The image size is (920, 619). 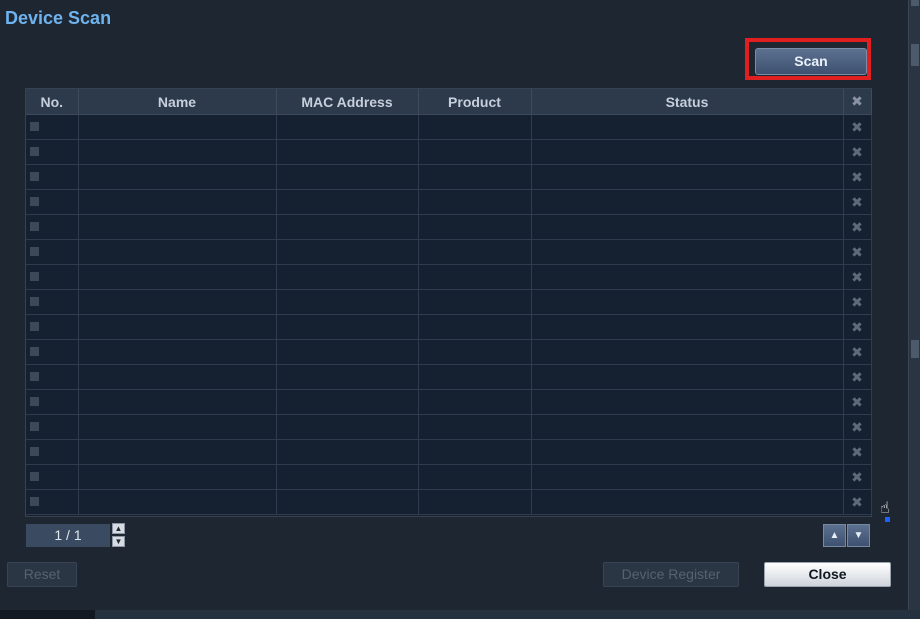 What do you see at coordinates (827, 574) in the screenshot?
I see `close-button: Close` at bounding box center [827, 574].